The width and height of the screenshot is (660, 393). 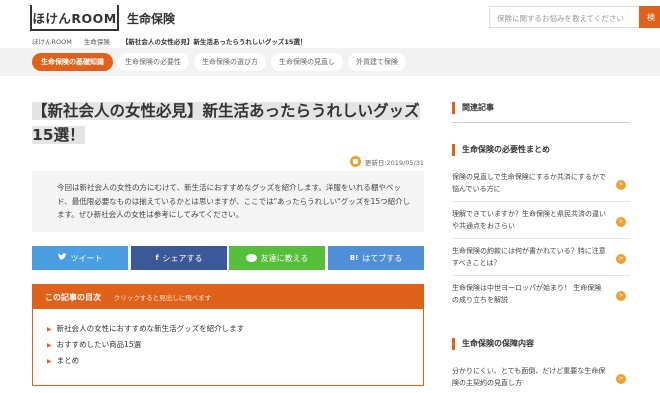 I want to click on toc-header: この記事の目次 クリックすると見出しに飛べます, so click(x=228, y=297).